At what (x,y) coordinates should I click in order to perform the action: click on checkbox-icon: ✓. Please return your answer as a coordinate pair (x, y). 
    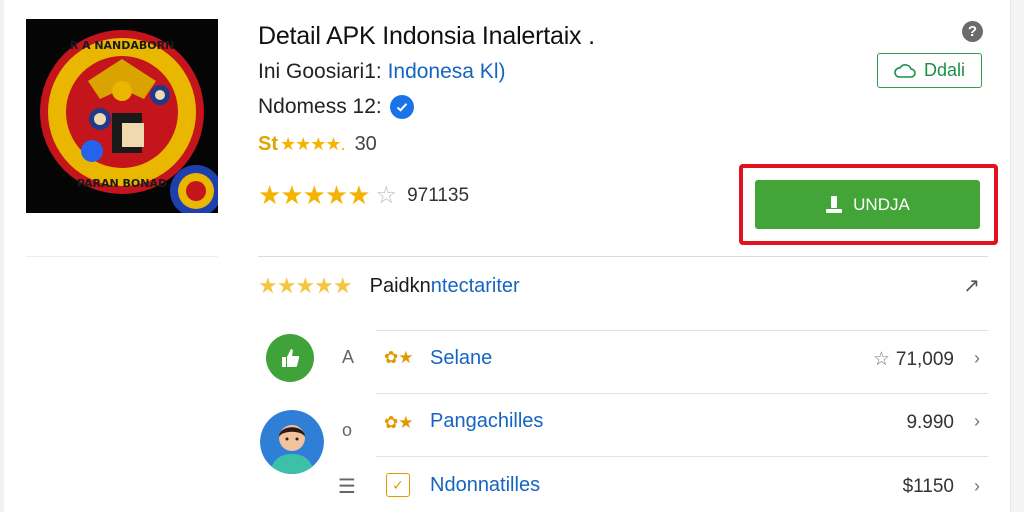
    Looking at the image, I should click on (398, 485).